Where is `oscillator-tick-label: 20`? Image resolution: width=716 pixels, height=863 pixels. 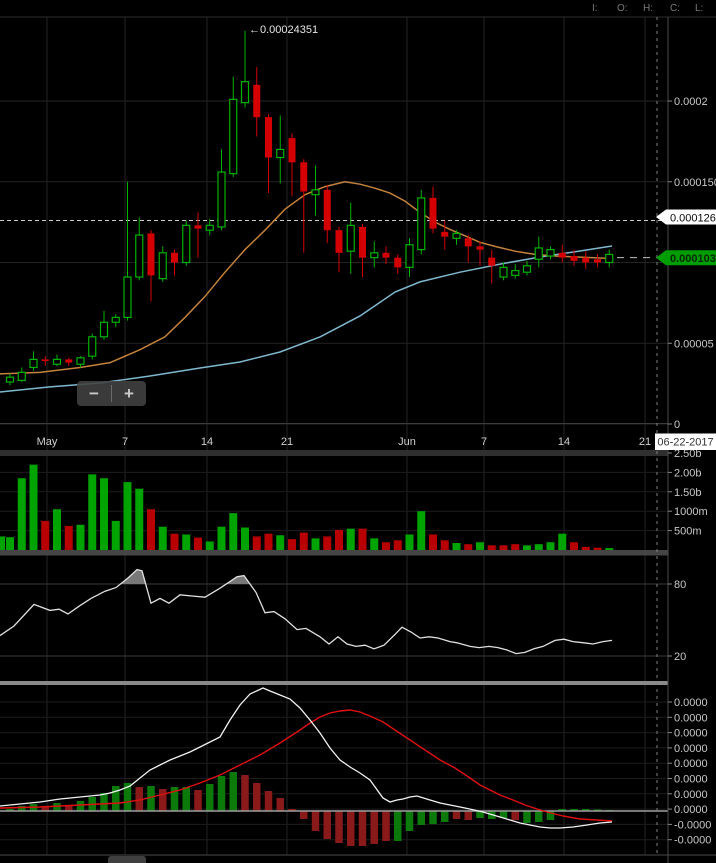
oscillator-tick-label: 20 is located at coordinates (680, 657).